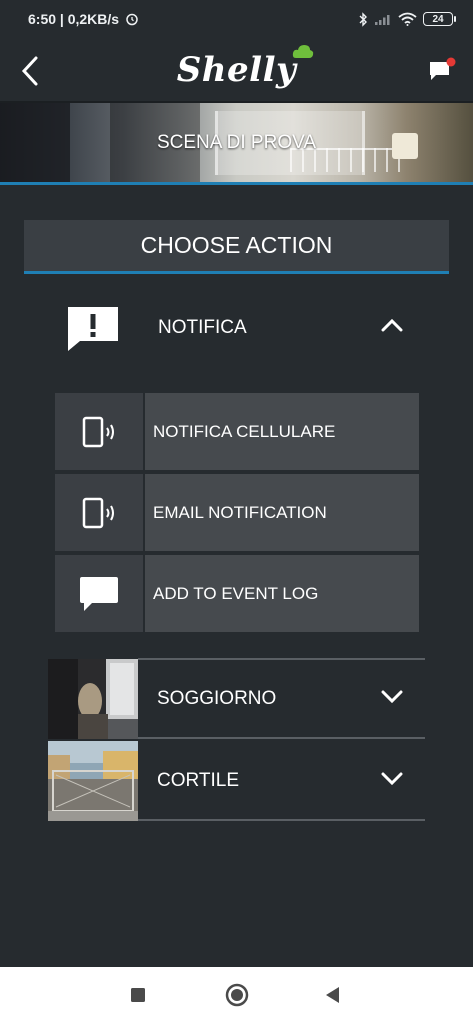 This screenshot has width=473, height=1024. Describe the element at coordinates (198, 780) in the screenshot. I see `room-name: CORTILE` at that location.